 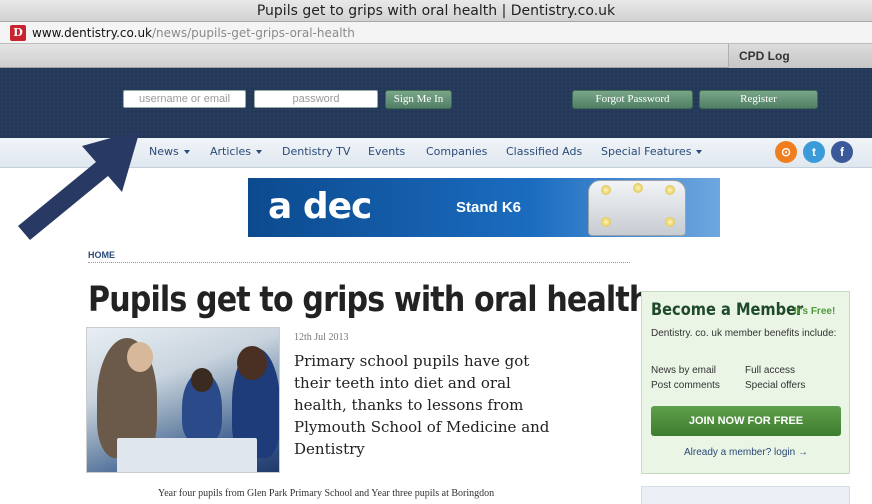 What do you see at coordinates (727, 310) in the screenshot?
I see `member-box-title: Become a Member` at bounding box center [727, 310].